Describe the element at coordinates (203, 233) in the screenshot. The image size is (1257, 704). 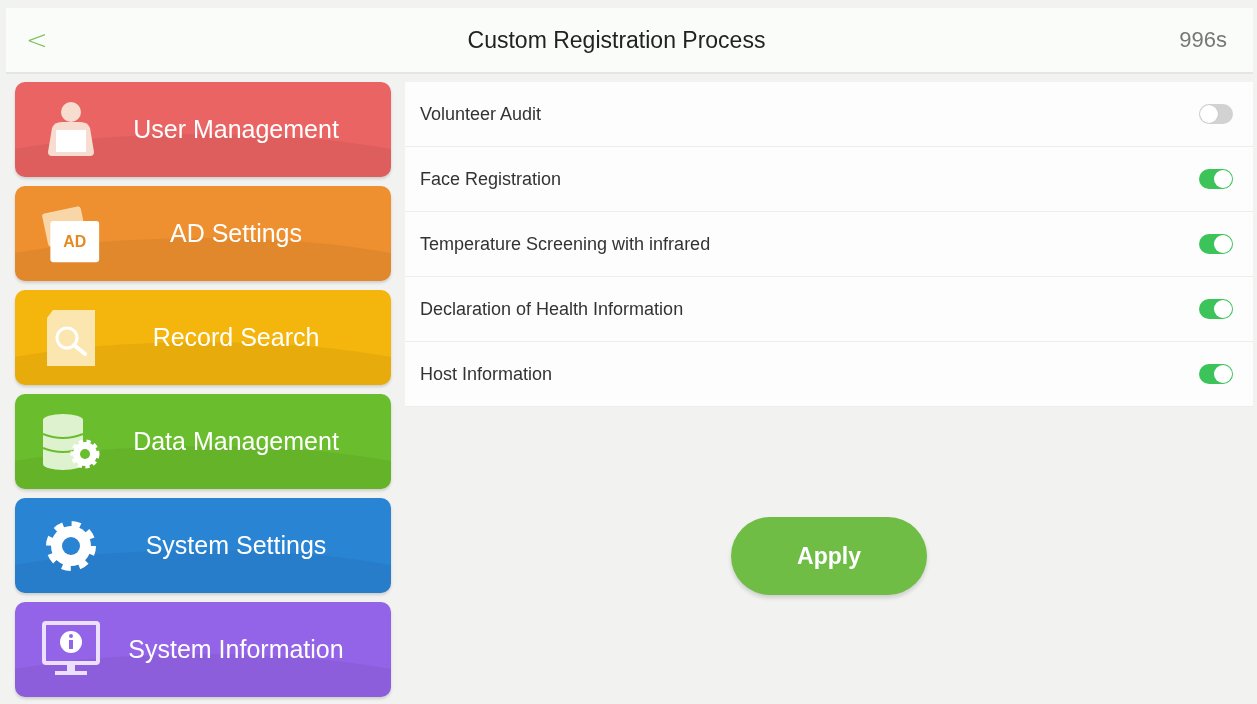
I see `menu-tile: AD AD Settings` at that location.